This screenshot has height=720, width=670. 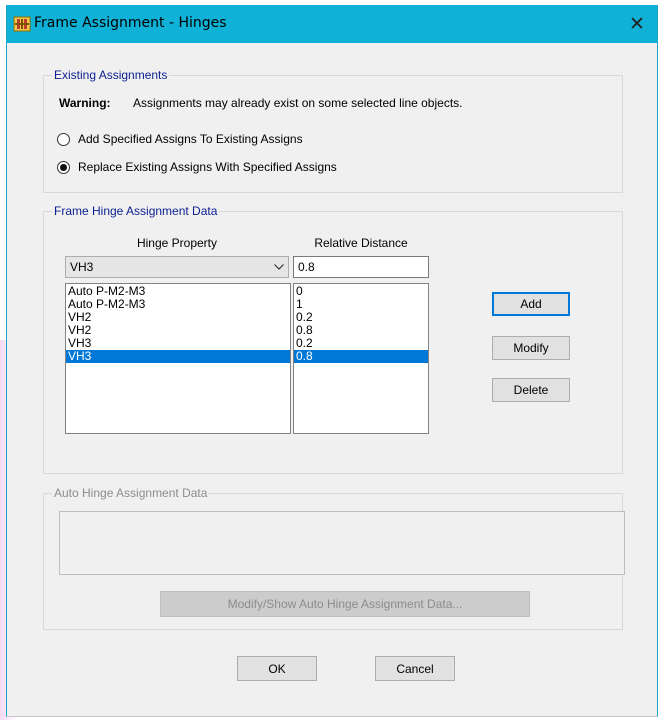 I want to click on hinge-property-header: Hinge Property, so click(x=177, y=243).